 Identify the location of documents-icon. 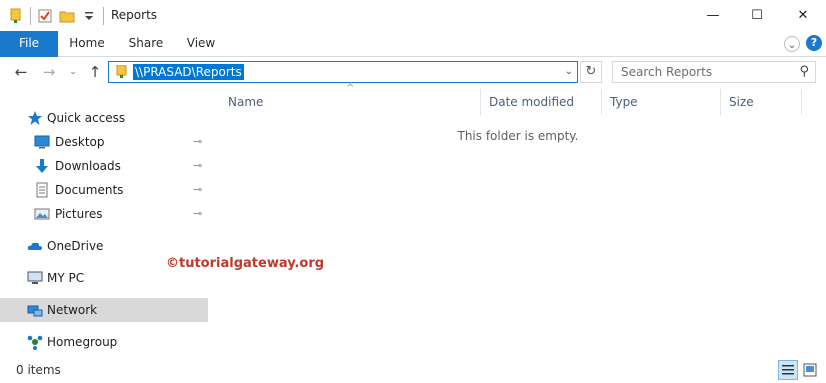
(42, 190).